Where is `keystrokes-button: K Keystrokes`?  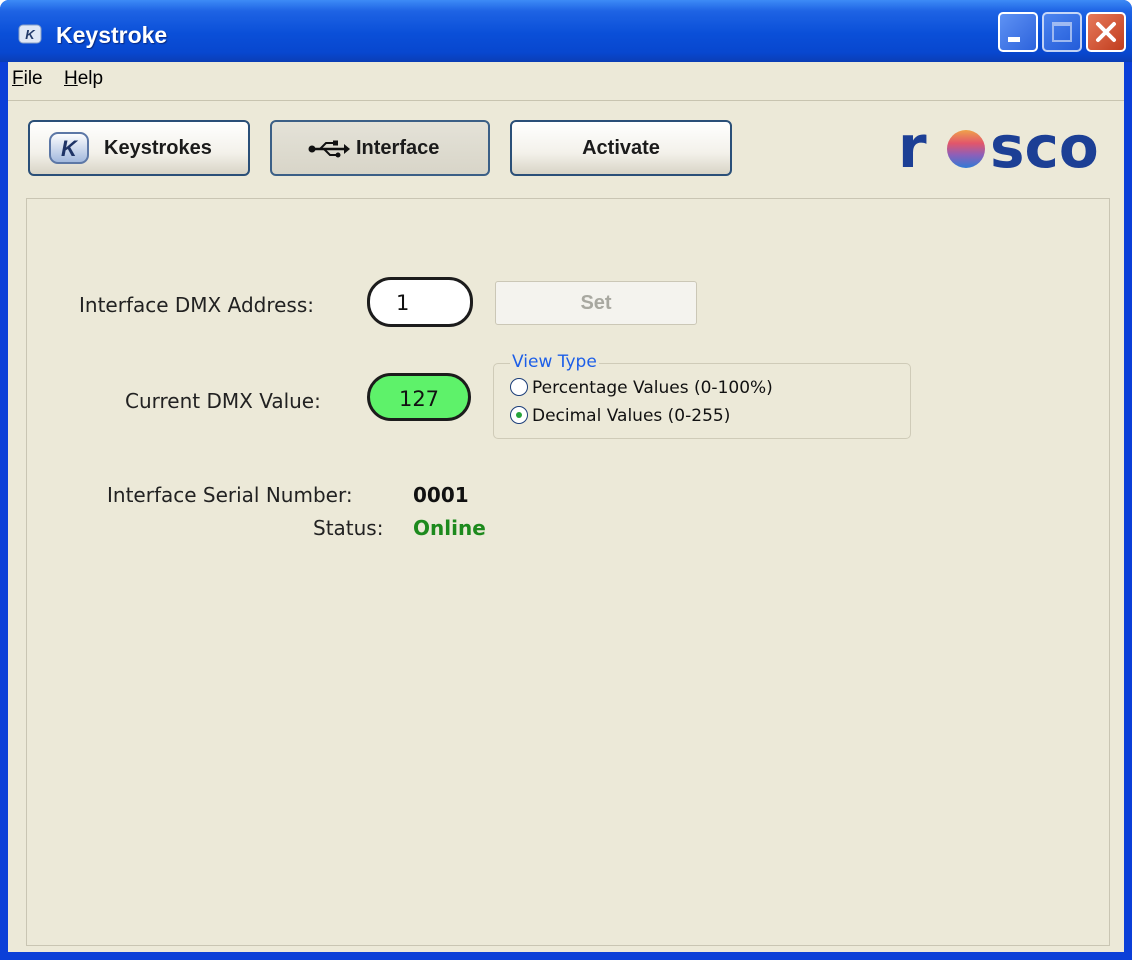 keystrokes-button: K Keystrokes is located at coordinates (139, 148).